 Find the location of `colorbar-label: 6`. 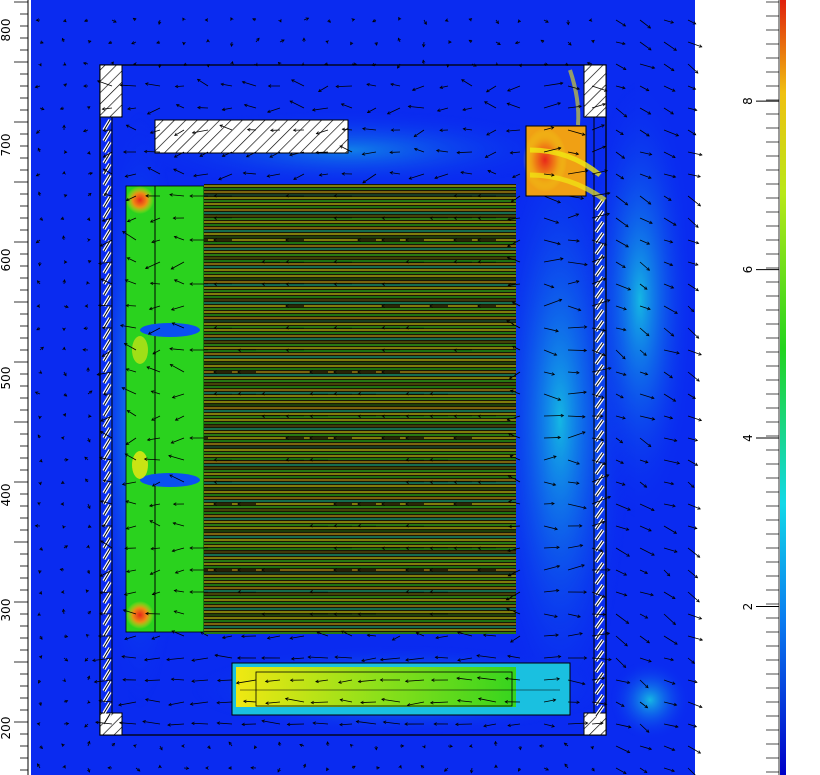

colorbar-label: 6 is located at coordinates (748, 270).